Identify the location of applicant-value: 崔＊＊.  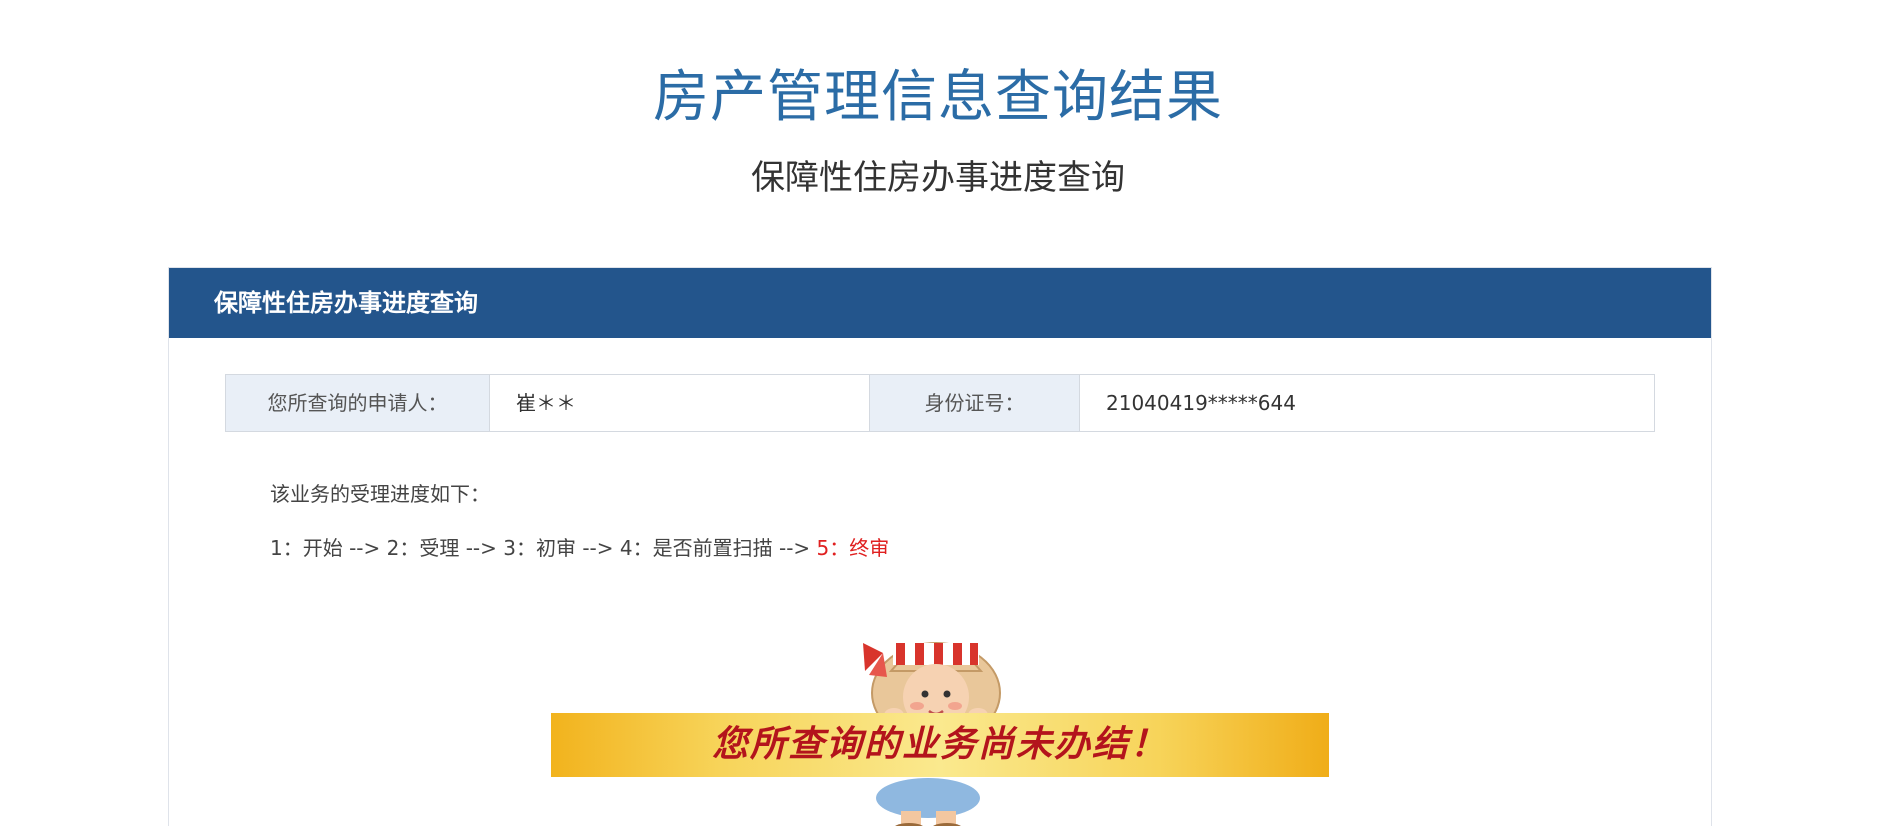
(680, 403).